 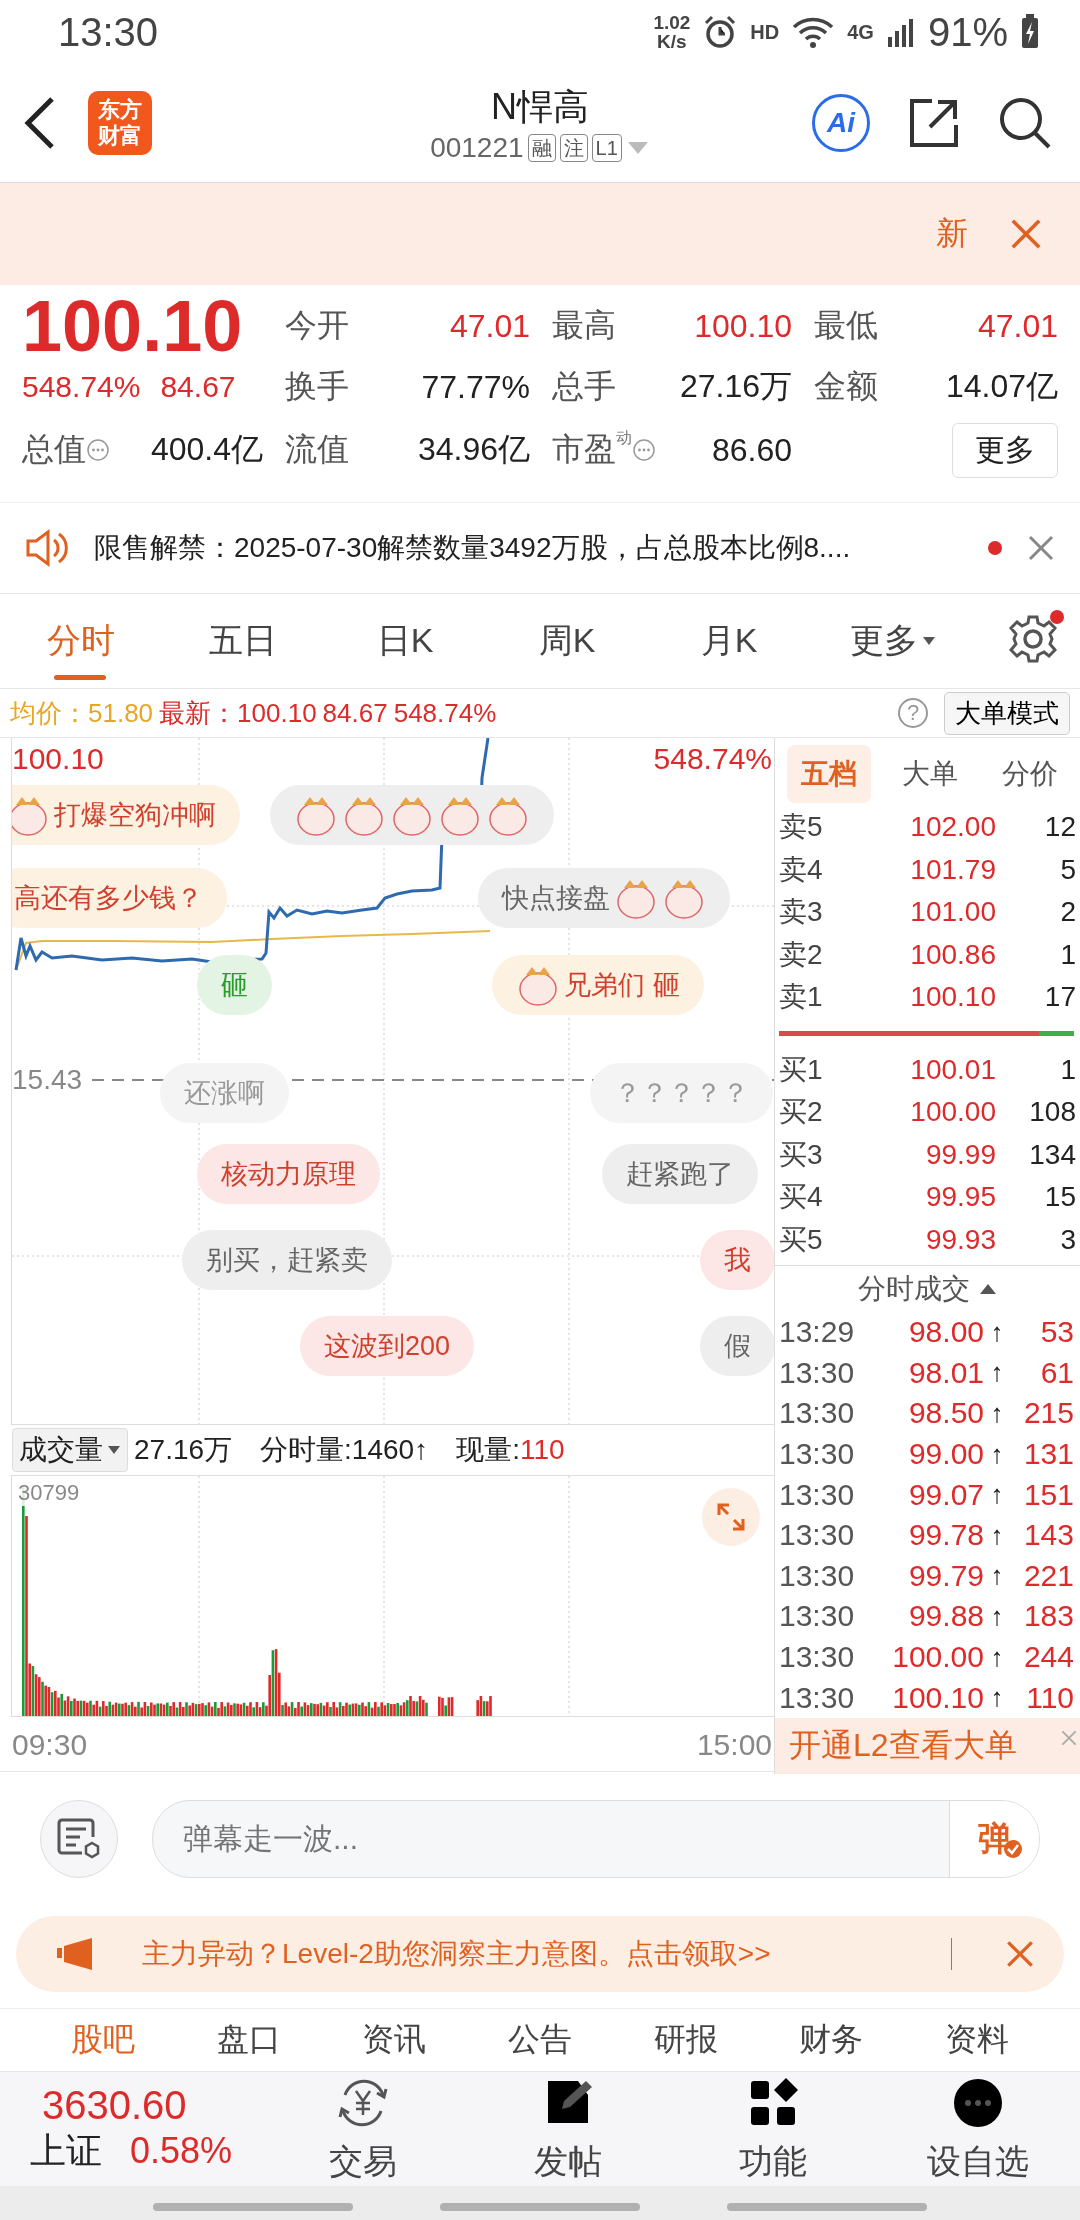 What do you see at coordinates (584, 386) in the screenshot?
I see `stat-label: 总手` at bounding box center [584, 386].